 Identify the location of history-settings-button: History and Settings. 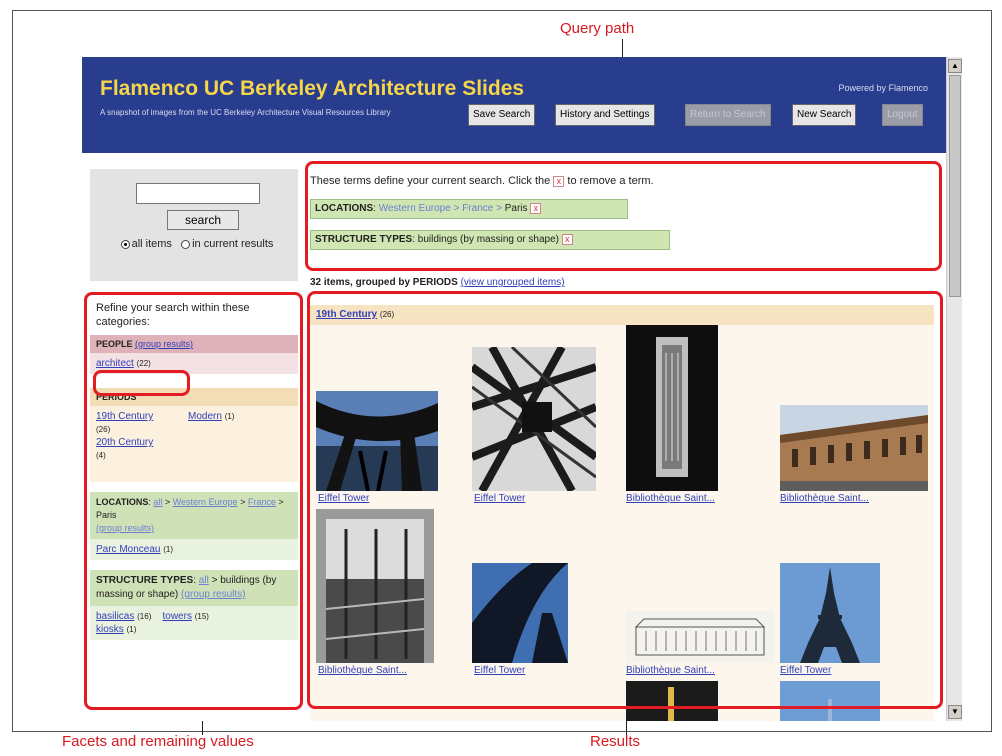
(605, 115).